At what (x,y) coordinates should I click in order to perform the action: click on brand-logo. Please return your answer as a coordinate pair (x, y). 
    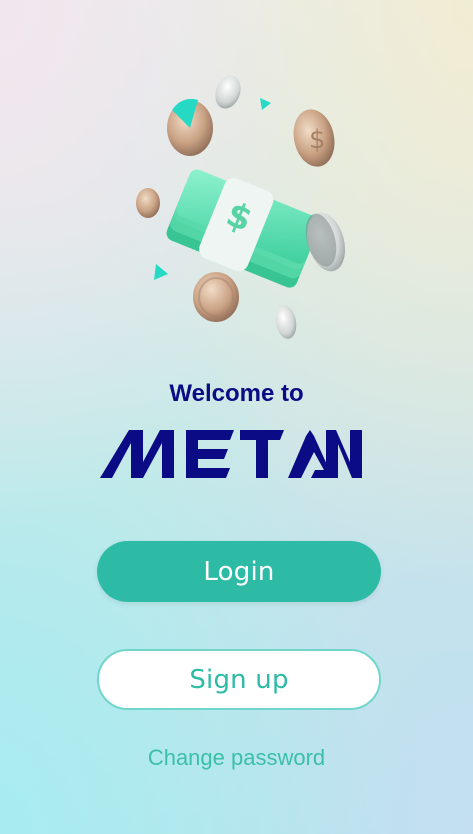
    Looking at the image, I should click on (231, 454).